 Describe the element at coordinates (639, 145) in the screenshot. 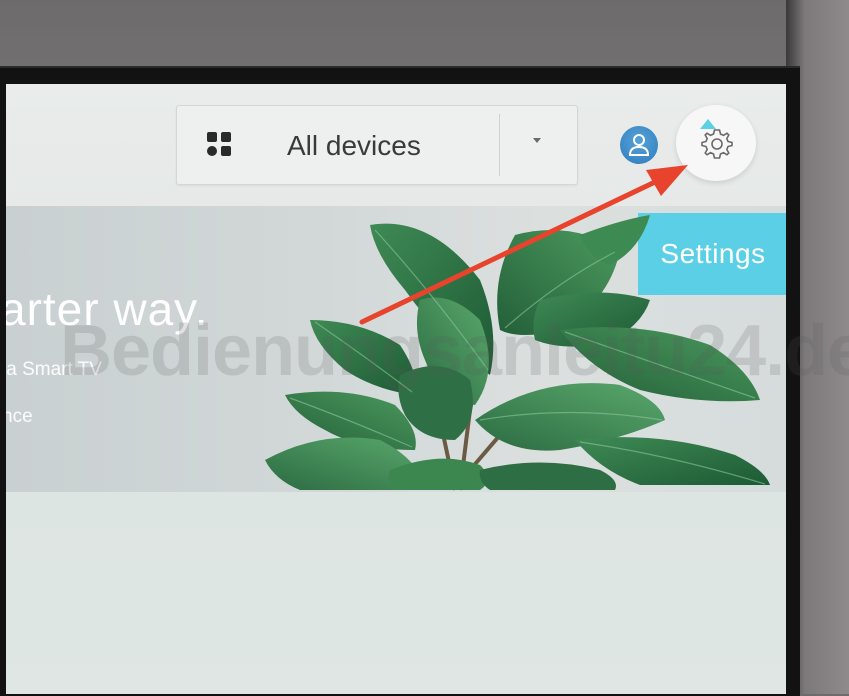

I see `account-icon` at that location.